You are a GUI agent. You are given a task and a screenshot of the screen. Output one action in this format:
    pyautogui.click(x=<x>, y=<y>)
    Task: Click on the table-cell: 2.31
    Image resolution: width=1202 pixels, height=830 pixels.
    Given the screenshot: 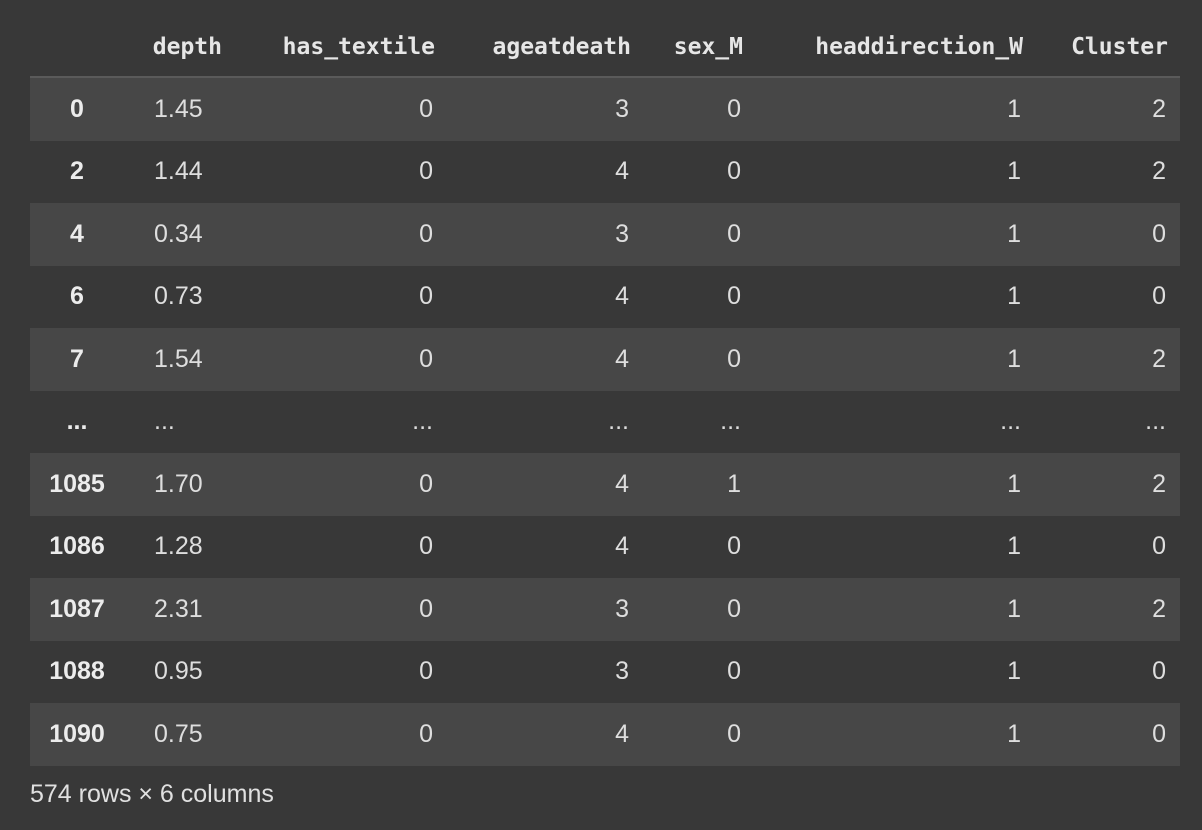 What is the action you would take?
    pyautogui.click(x=179, y=609)
    